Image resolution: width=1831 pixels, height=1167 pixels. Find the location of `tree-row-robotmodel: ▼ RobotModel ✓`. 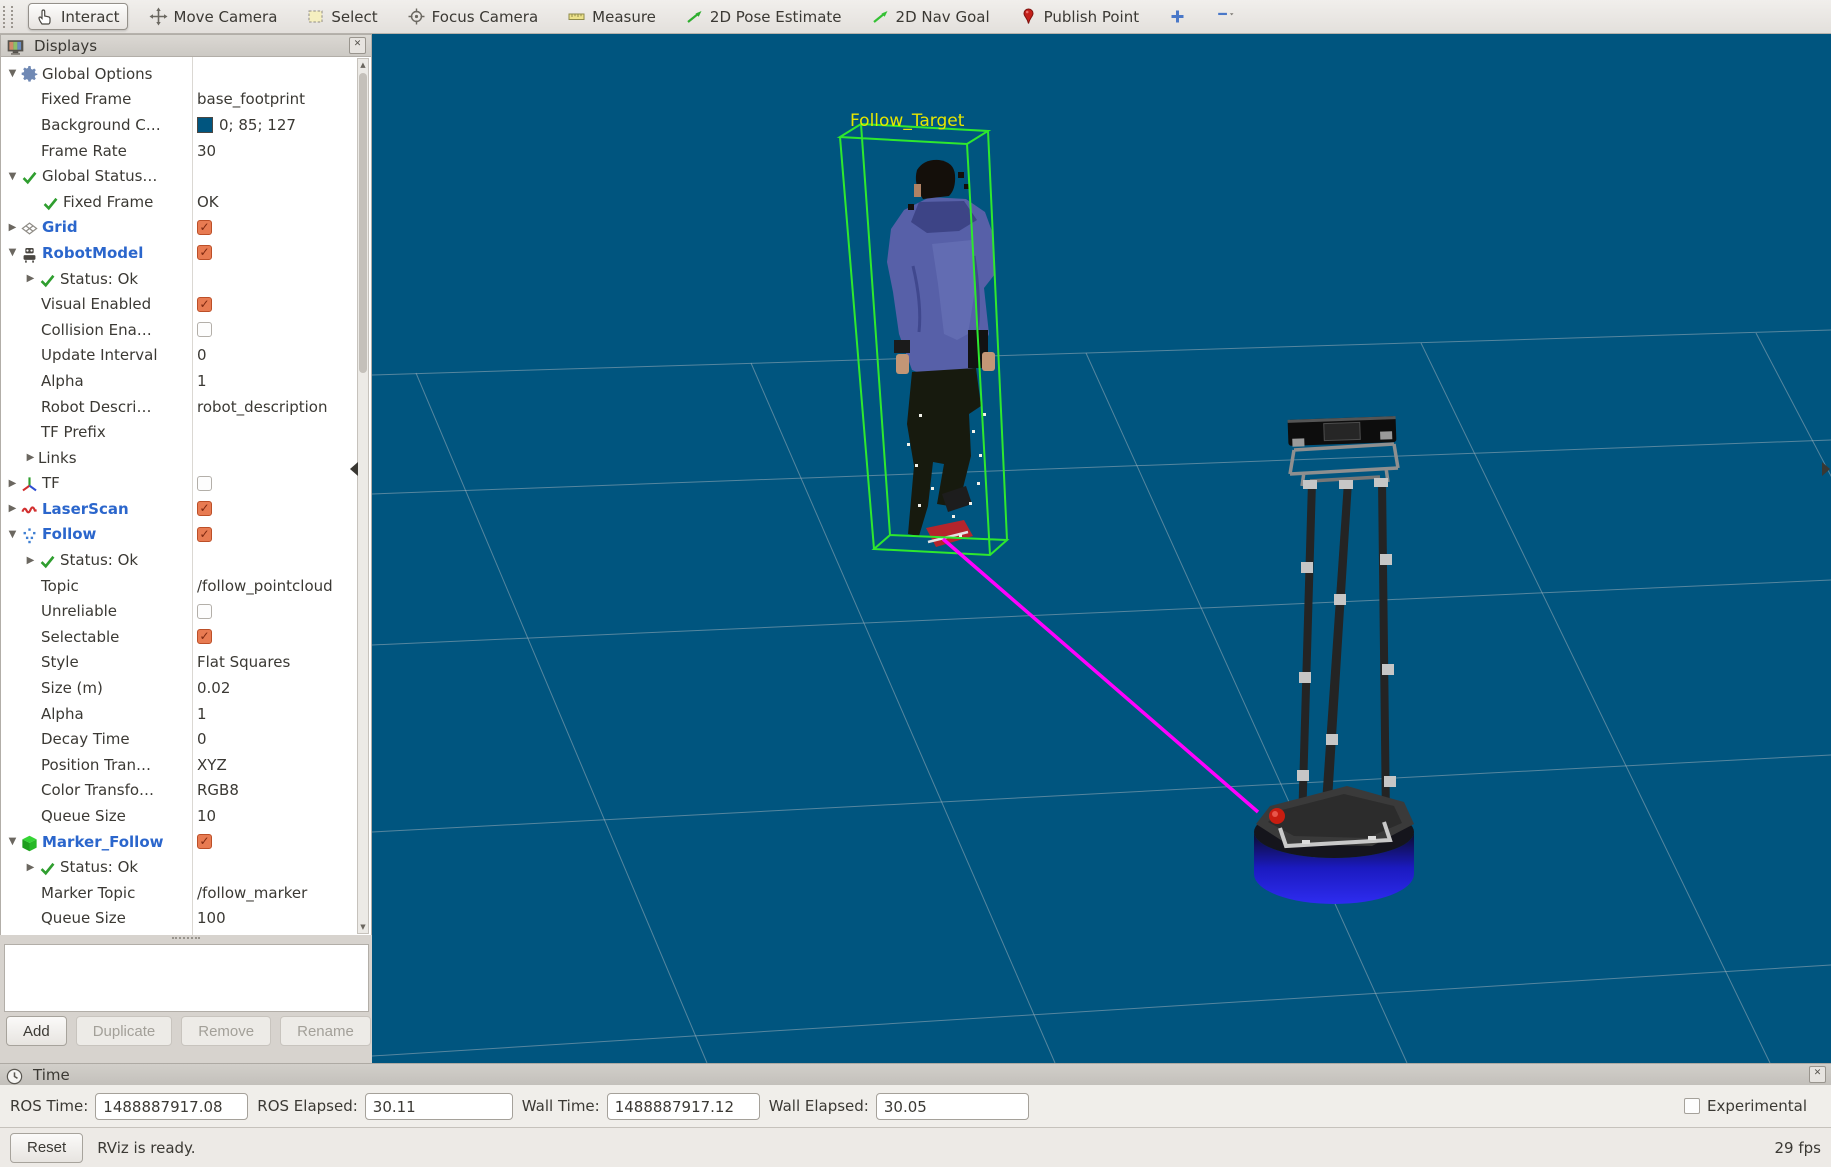

tree-row-robotmodel: ▼ RobotModel ✓ is located at coordinates (186, 253).